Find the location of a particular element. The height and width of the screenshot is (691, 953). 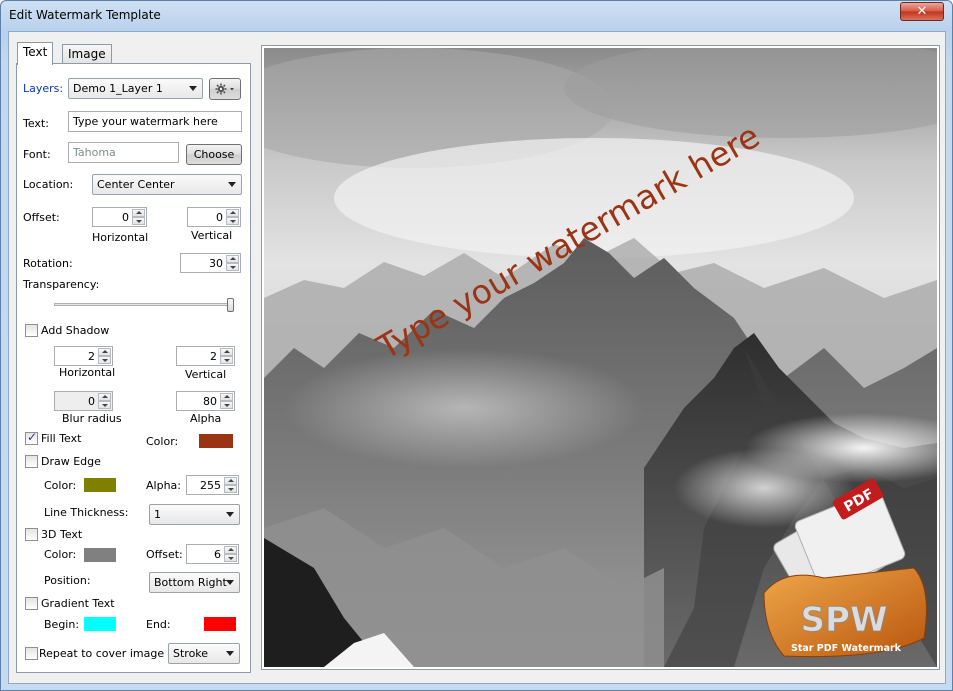

repeat-checkbox is located at coordinates (31, 653).